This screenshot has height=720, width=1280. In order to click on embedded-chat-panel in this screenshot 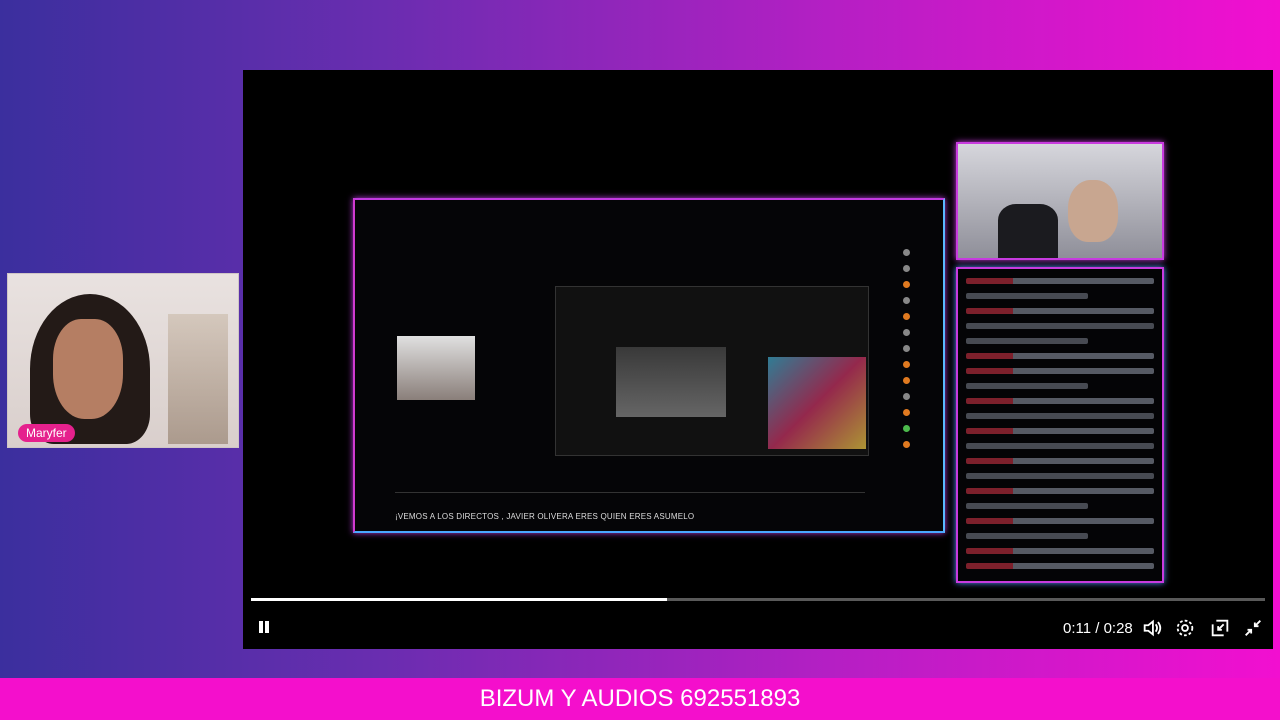, I will do `click(1060, 425)`.